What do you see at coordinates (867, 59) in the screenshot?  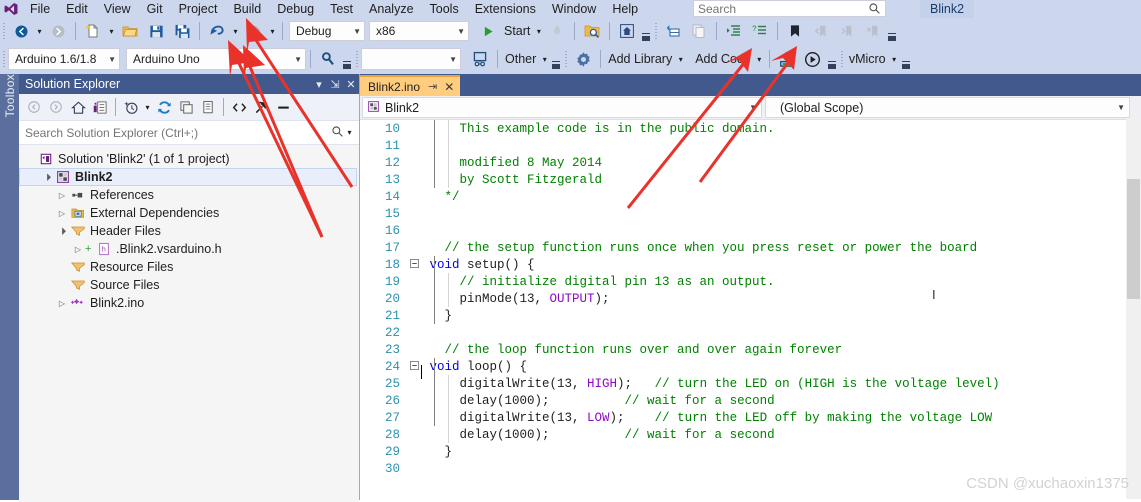 I see `vmicro-menu-label: vMicro` at bounding box center [867, 59].